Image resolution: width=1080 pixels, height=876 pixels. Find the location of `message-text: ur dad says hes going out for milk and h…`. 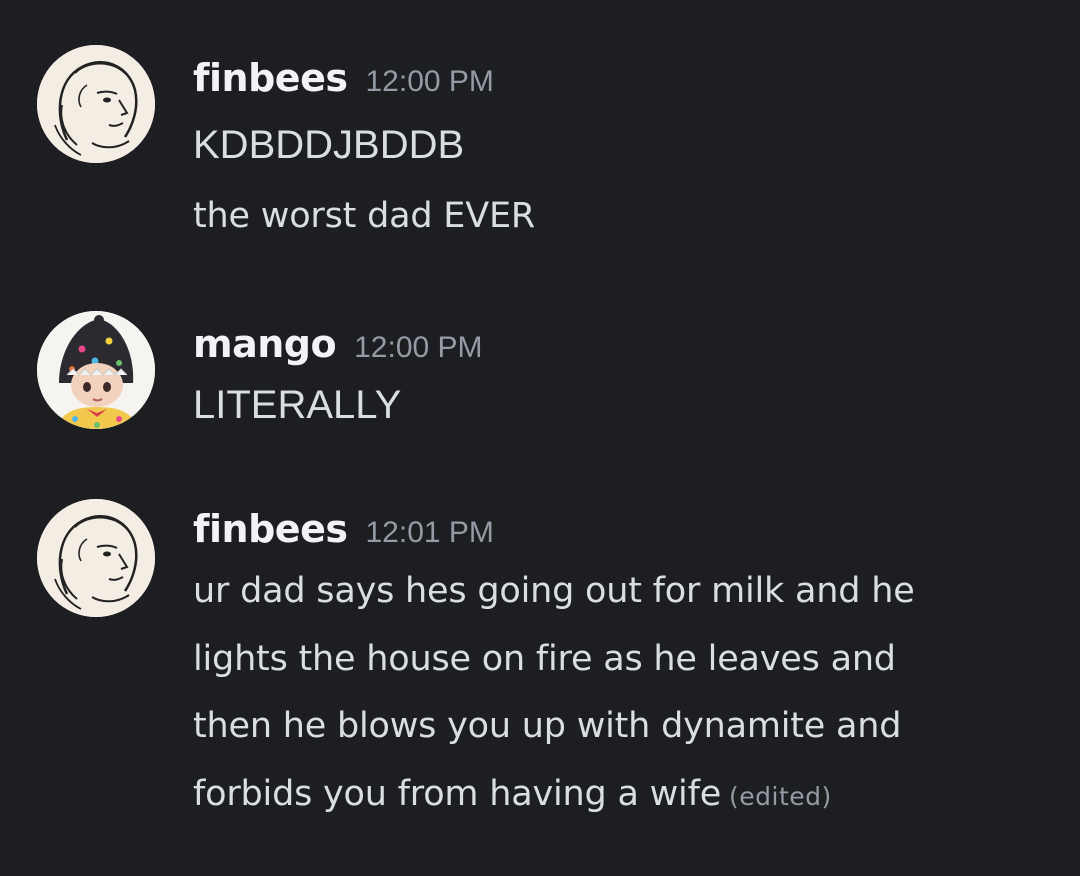

message-text: ur dad says hes going out for milk and h… is located at coordinates (554, 591).